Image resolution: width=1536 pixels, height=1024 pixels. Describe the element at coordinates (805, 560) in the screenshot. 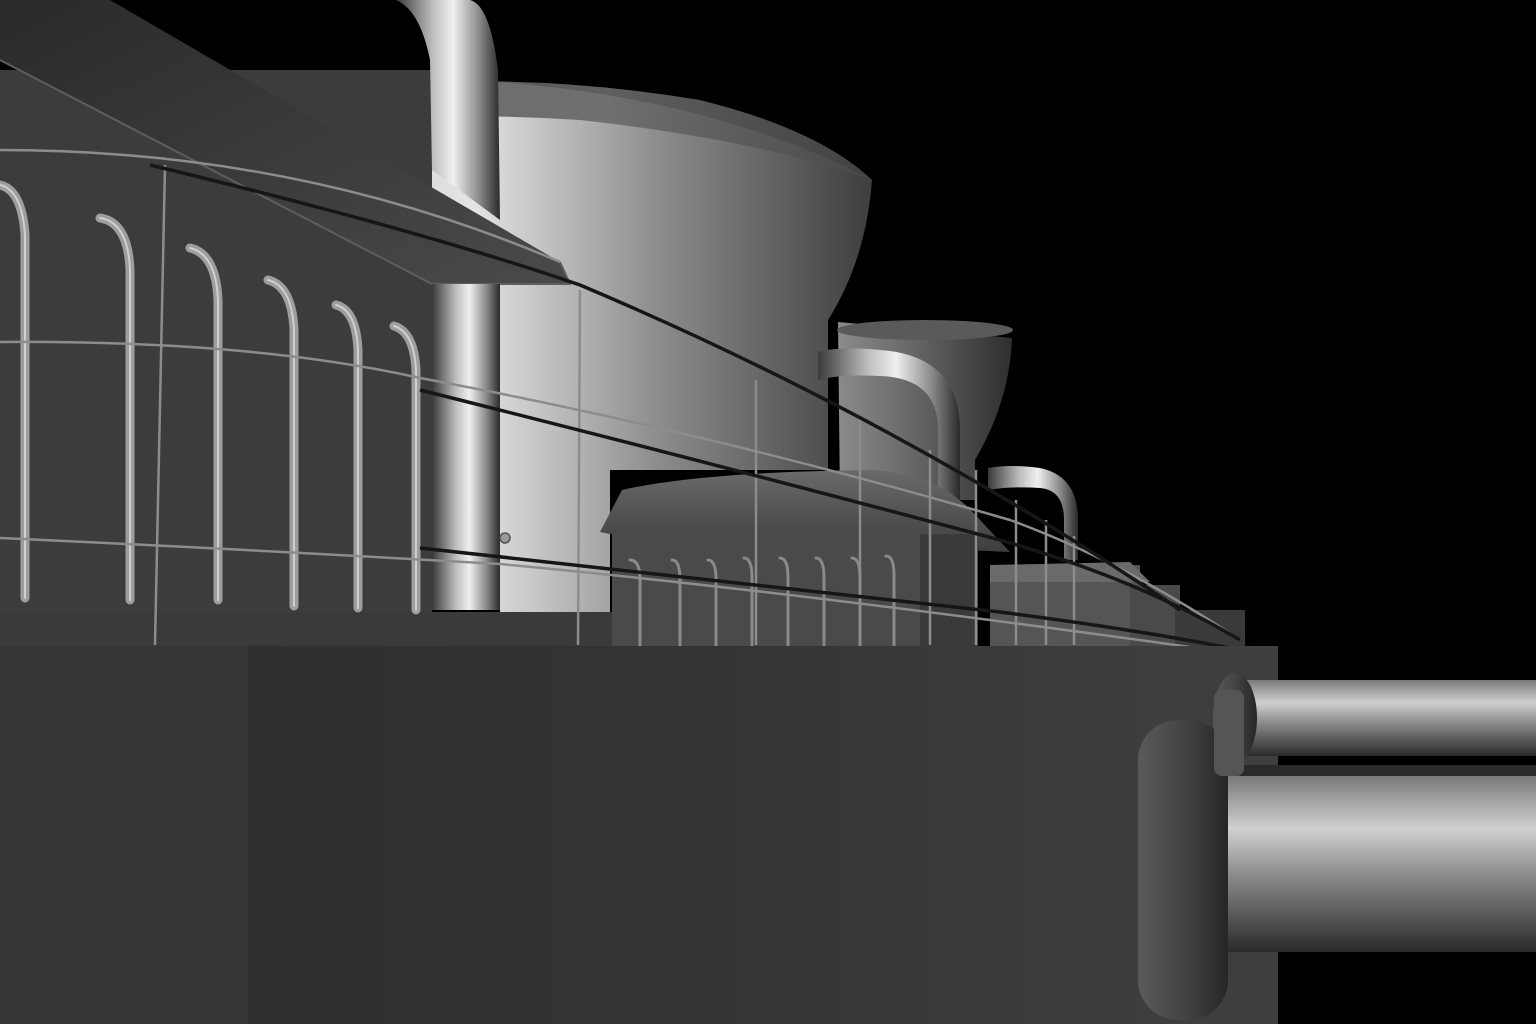

I see `deckhouse` at that location.